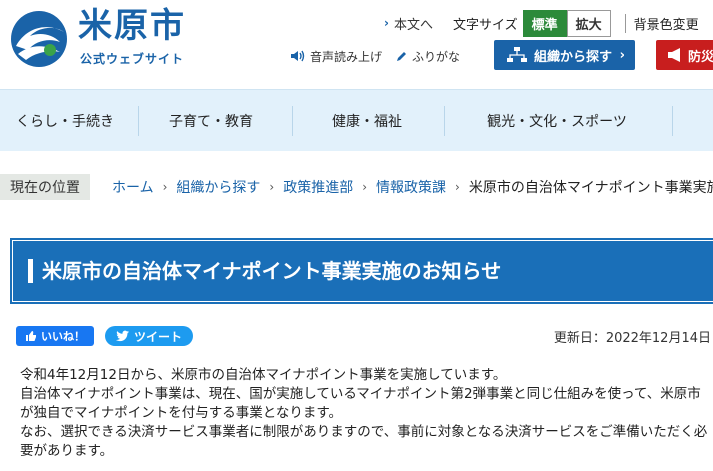 This screenshot has height=471, width=713. I want to click on site-subtitle: 公式ウェブサイト, so click(132, 59).